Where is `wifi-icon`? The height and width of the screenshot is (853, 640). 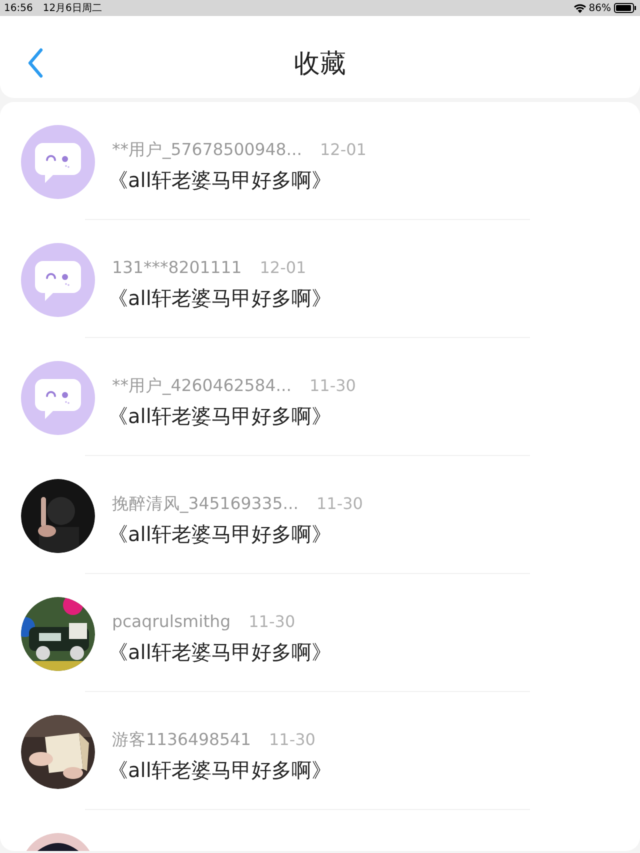
wifi-icon is located at coordinates (580, 8).